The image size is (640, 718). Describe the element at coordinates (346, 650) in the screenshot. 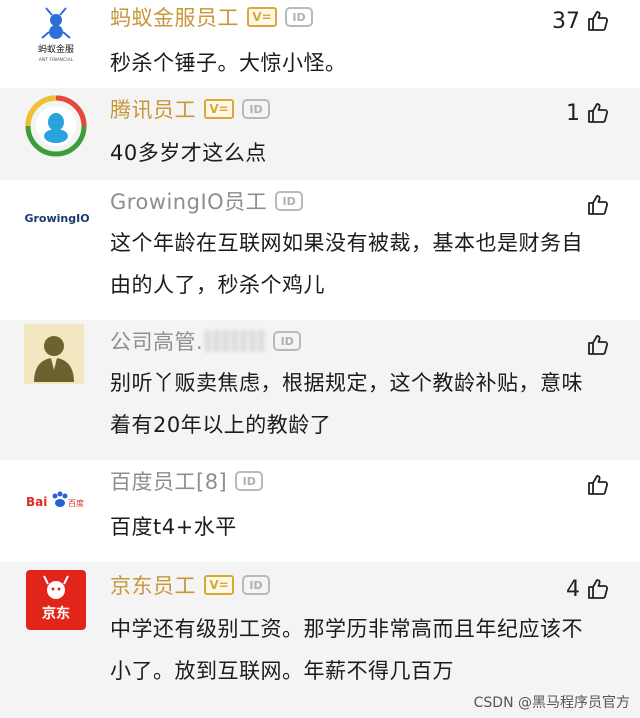

I see `comment-text: 中学还有级别工资。那学历非常高而且年纪应该不小了。放到互联网。年薪不得几百万` at that location.